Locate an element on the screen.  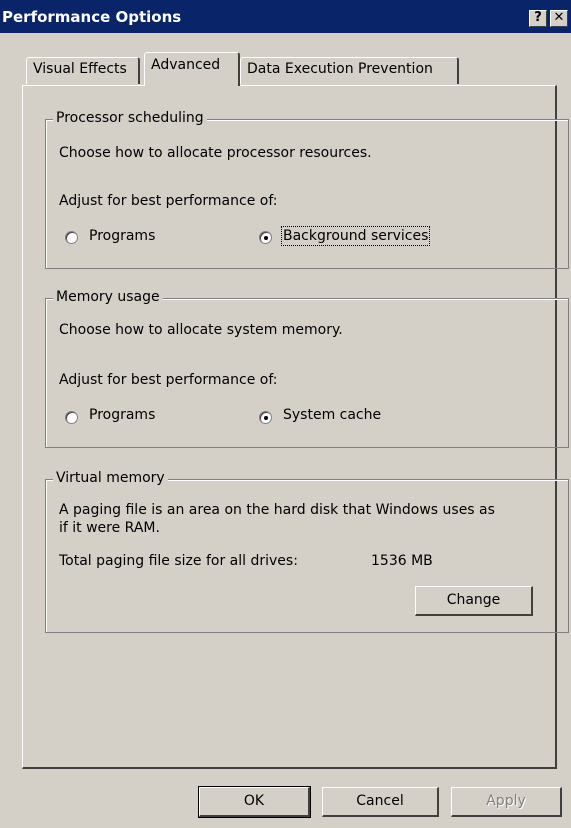
tab-label: Advanced is located at coordinates (186, 65).